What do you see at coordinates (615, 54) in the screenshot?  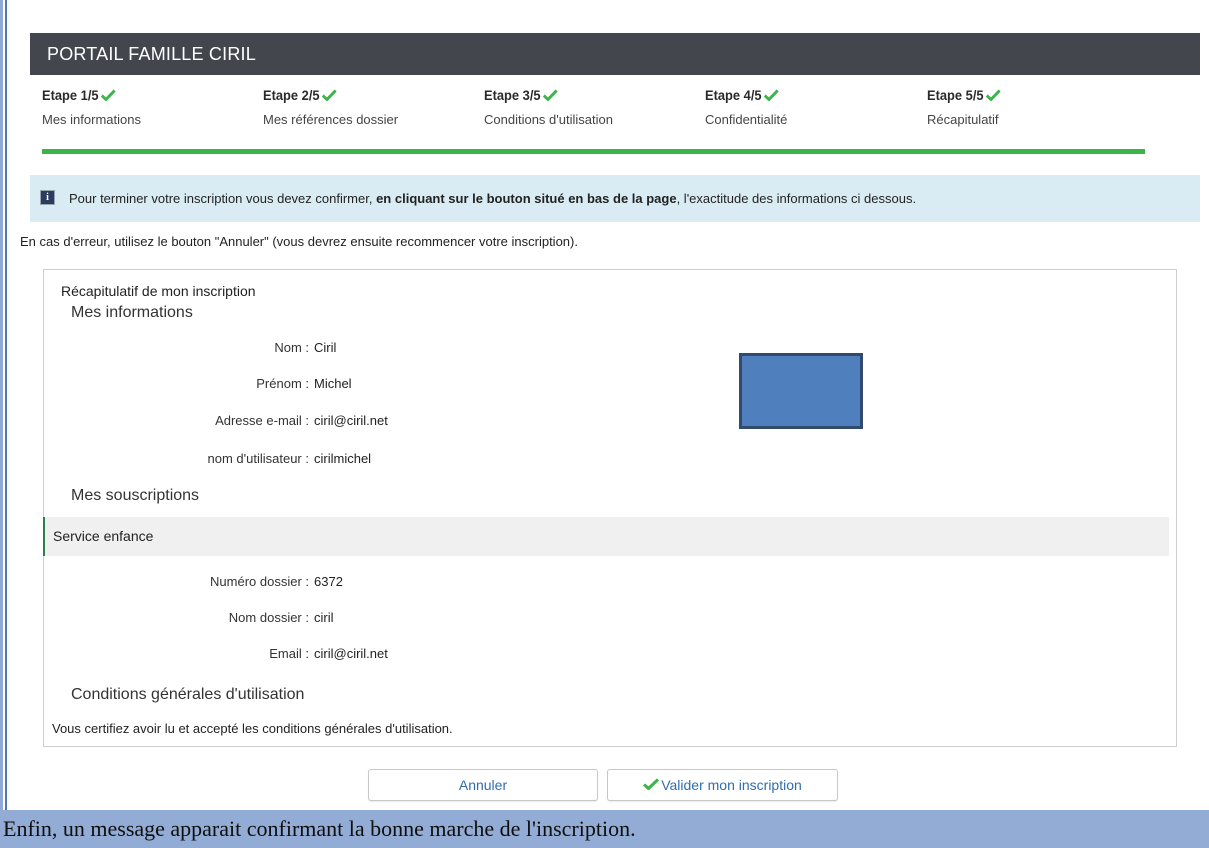 I see `portal-header: PORTAIL FAMILLE CIRIL` at bounding box center [615, 54].